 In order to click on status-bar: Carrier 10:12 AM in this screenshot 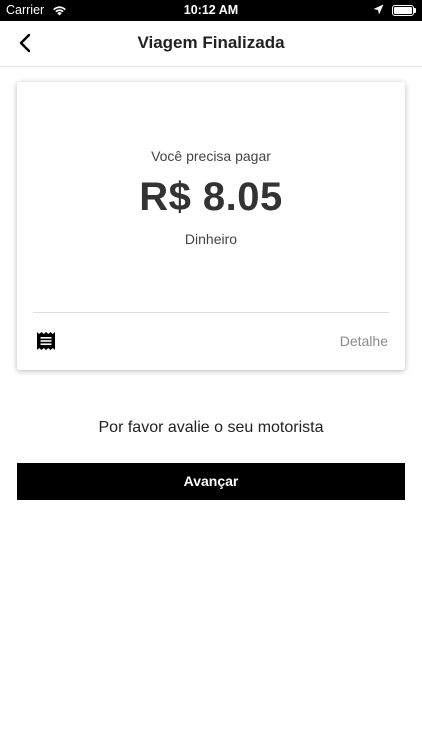, I will do `click(211, 10)`.